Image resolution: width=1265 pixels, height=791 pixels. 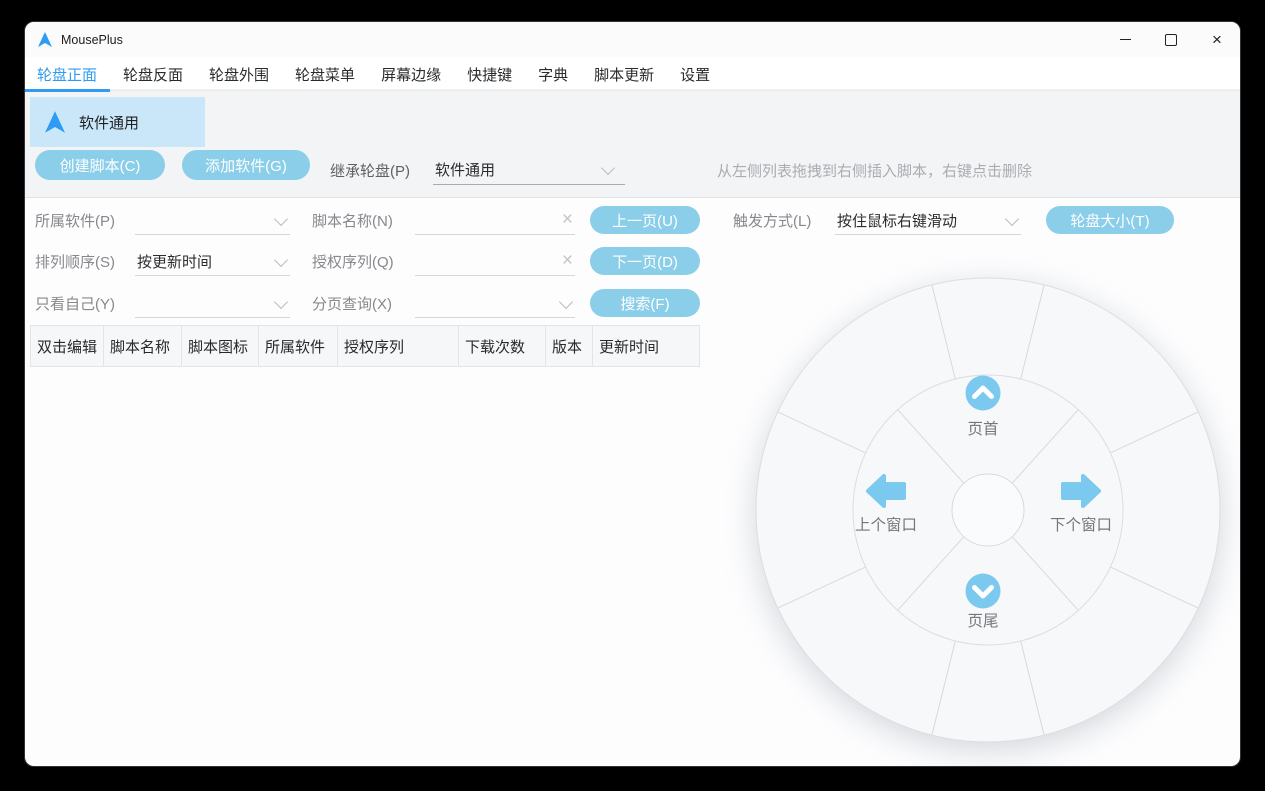 I want to click on wheel-left-label: 上个窗口, so click(x=886, y=525).